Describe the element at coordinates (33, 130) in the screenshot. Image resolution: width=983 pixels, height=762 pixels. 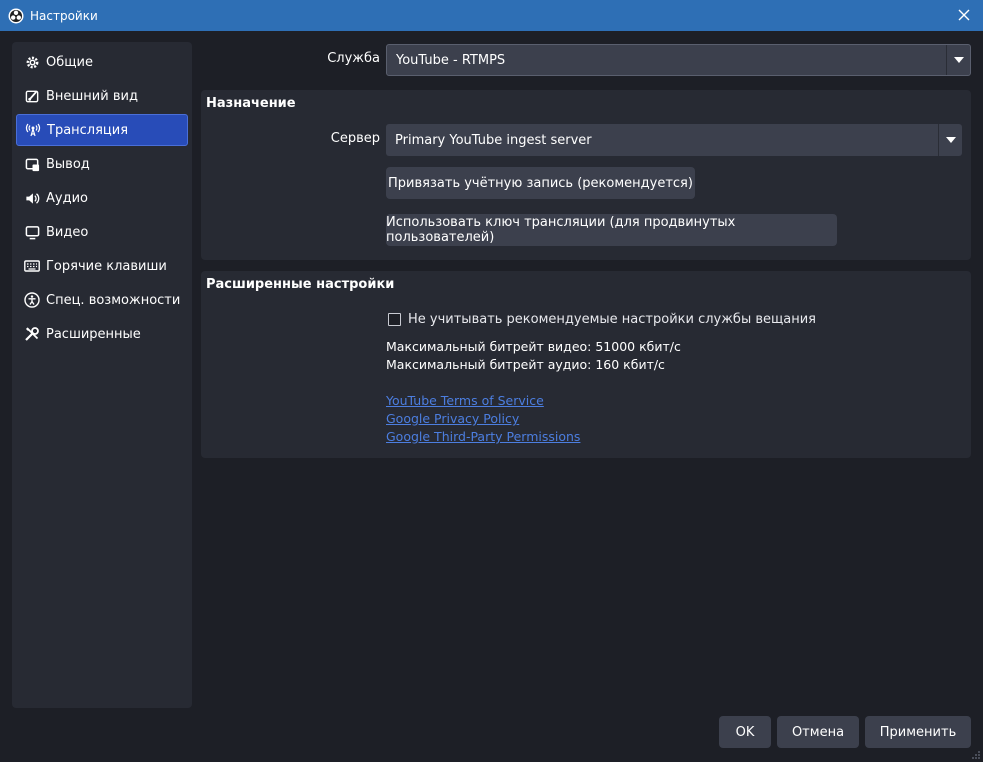
I see `broadcast-icon` at that location.